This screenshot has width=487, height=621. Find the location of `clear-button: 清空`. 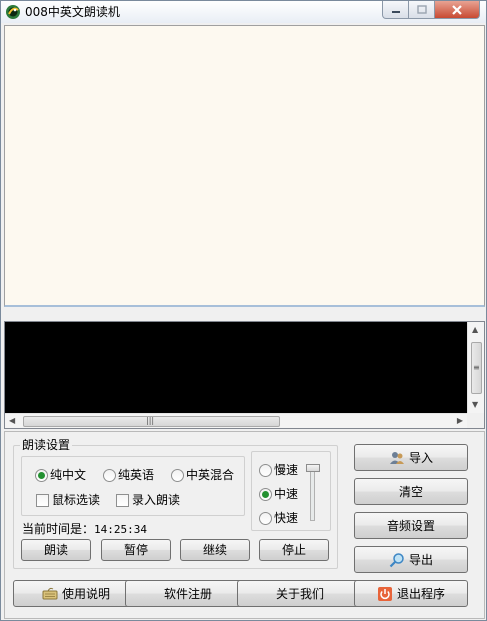

clear-button: 清空 is located at coordinates (411, 491).